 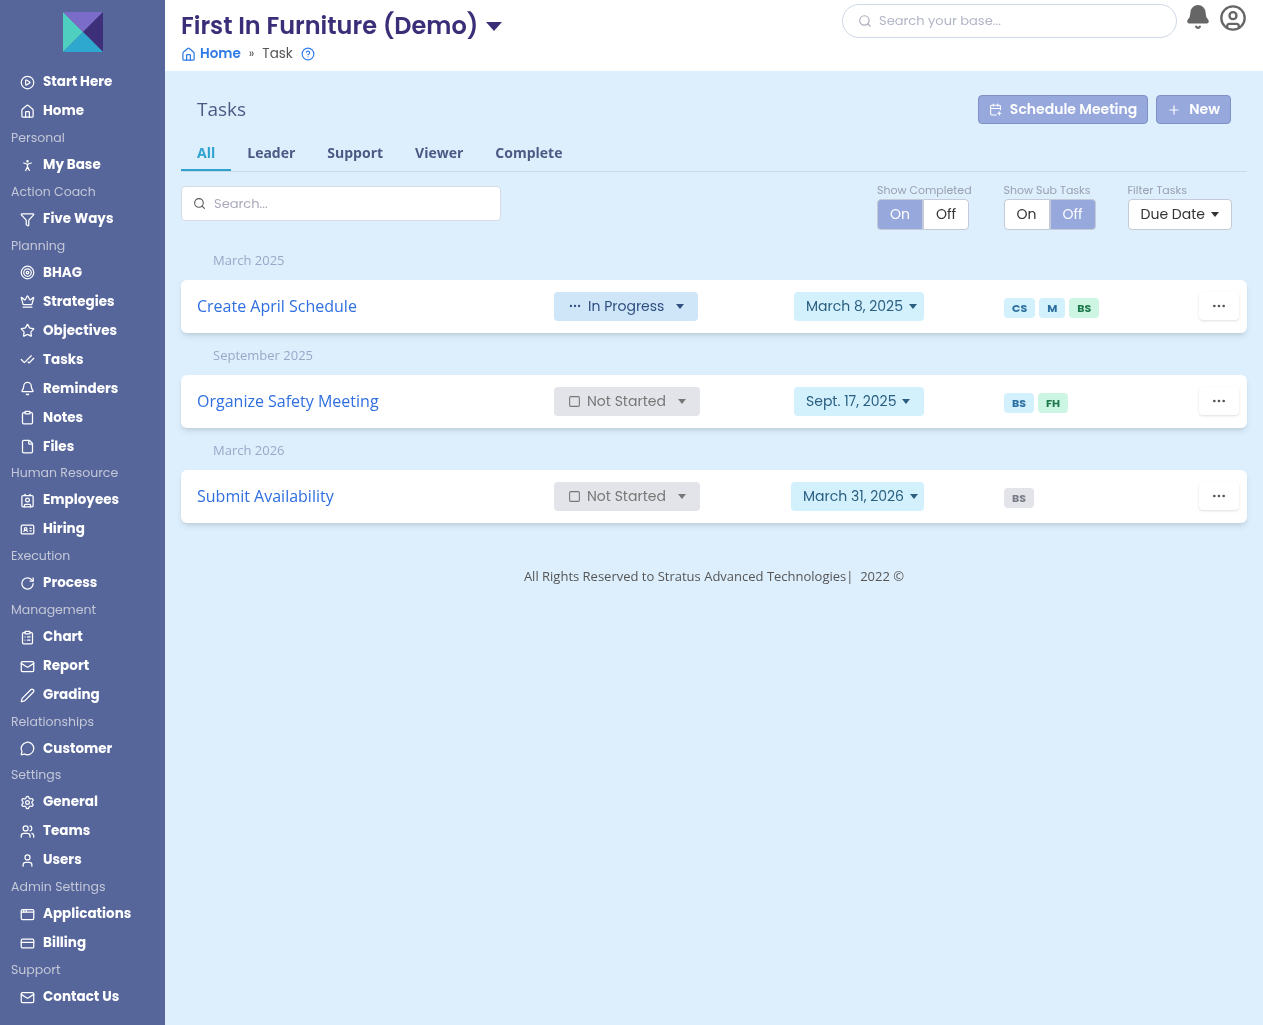 I want to click on sidebar-item: General, so click(x=82, y=802).